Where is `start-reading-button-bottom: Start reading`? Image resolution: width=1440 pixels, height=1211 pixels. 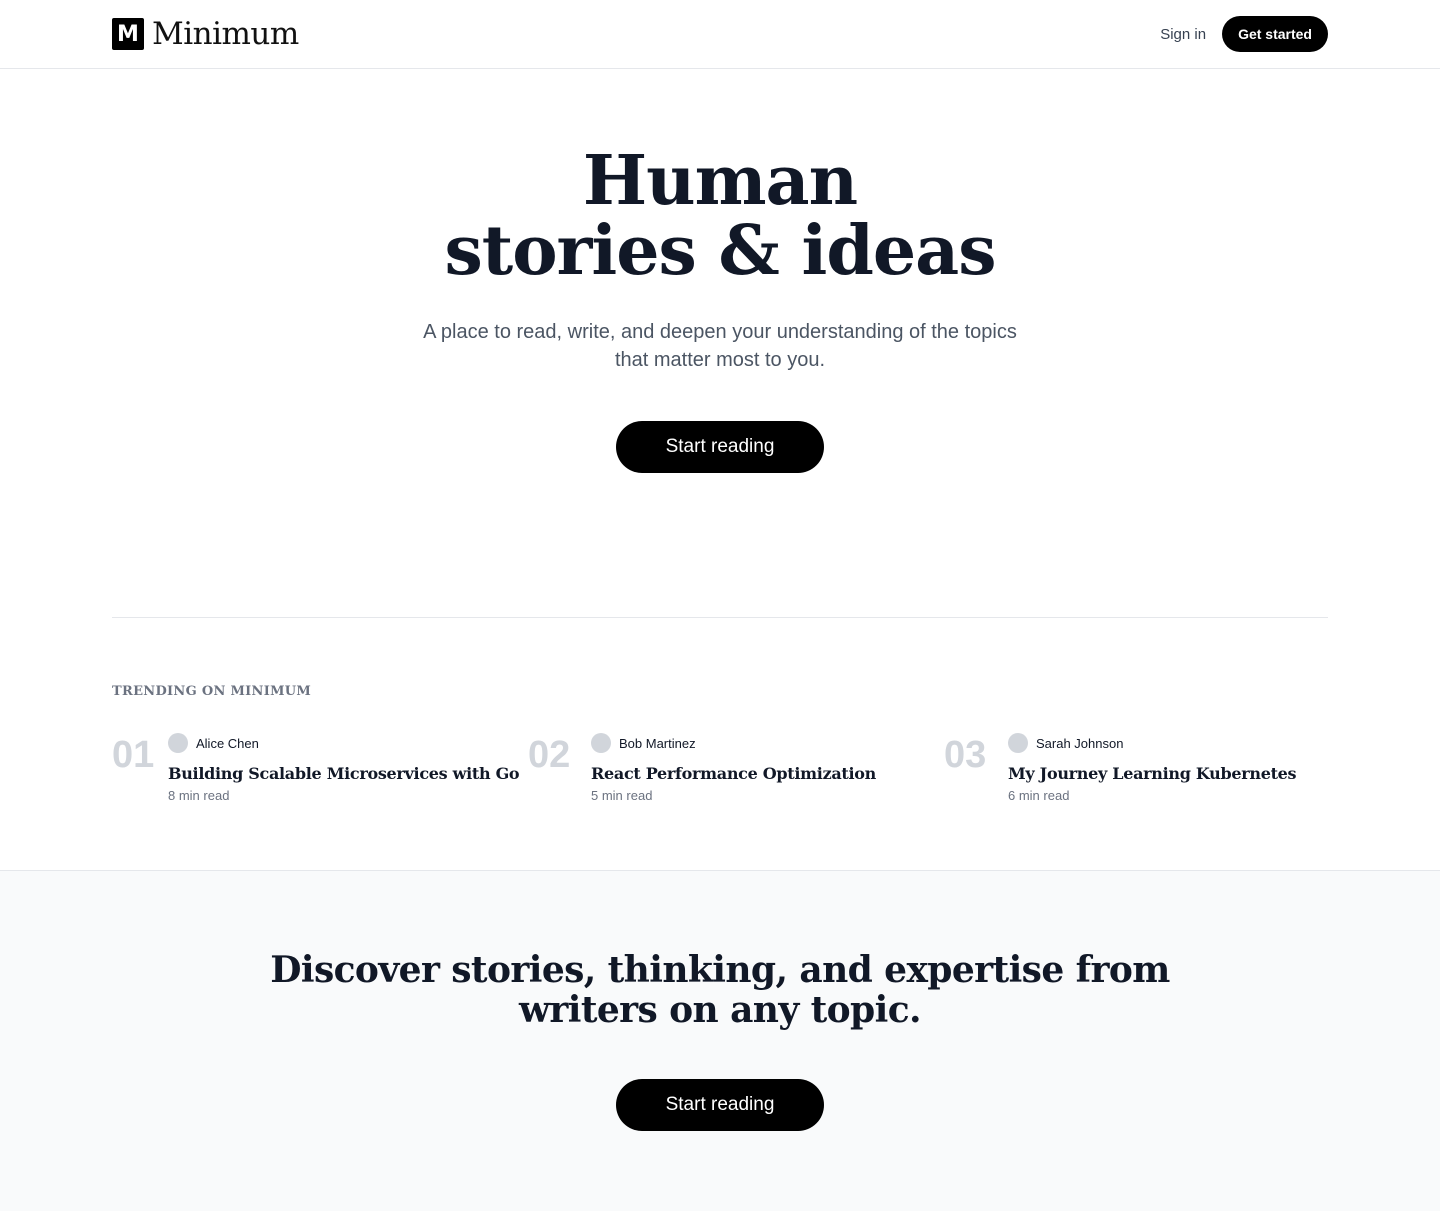 start-reading-button-bottom: Start reading is located at coordinates (720, 1105).